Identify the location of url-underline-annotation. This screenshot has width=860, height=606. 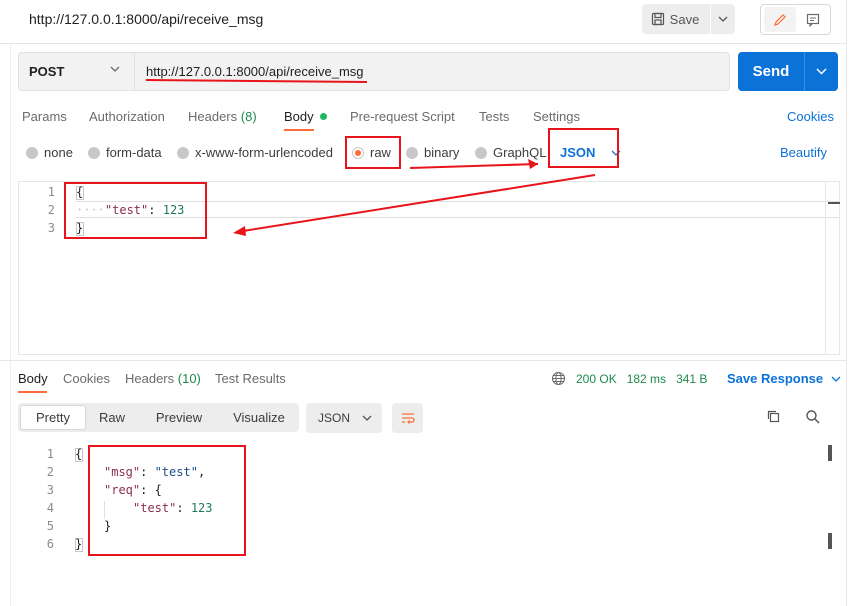
(256, 81).